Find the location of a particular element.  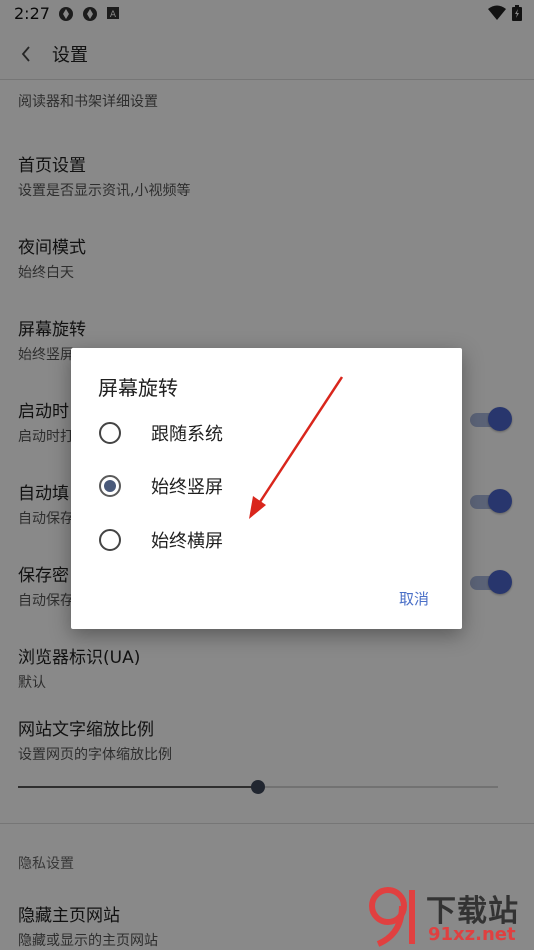

watermark-logo: 下载站 91xz.net is located at coordinates (449, 915).